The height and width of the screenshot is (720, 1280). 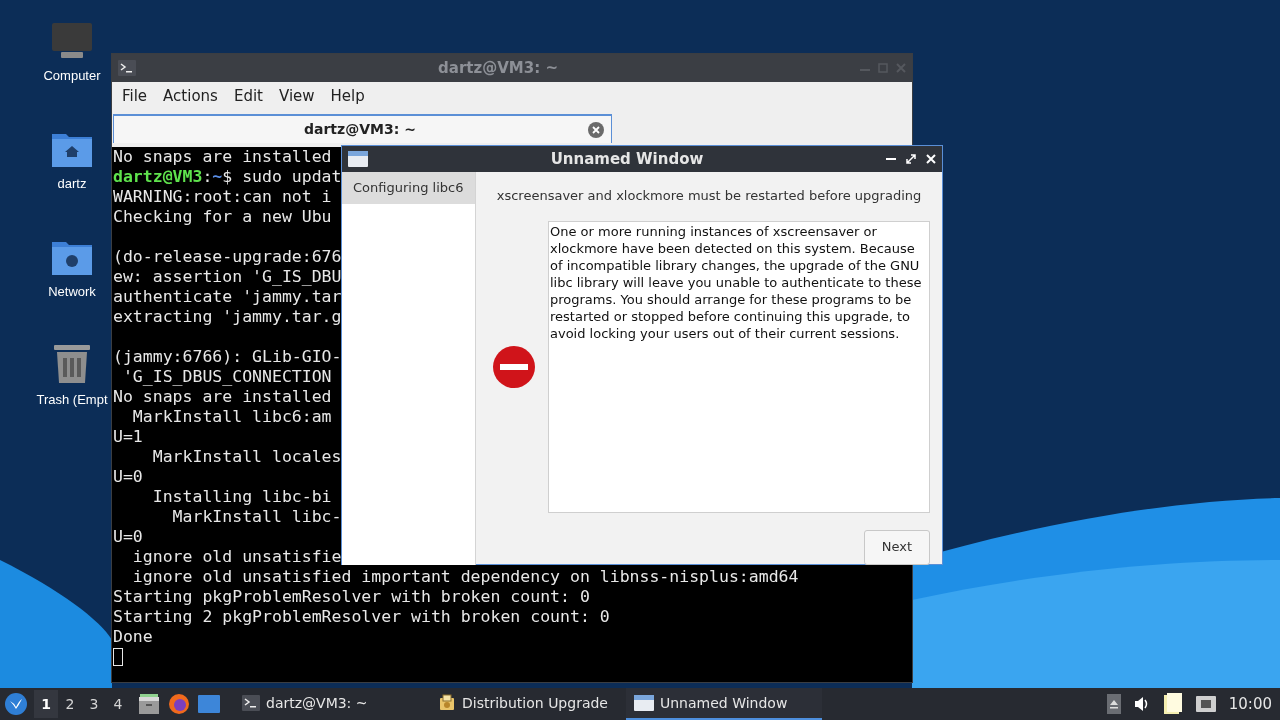 What do you see at coordinates (1113, 704) in the screenshot?
I see `eject-icon` at bounding box center [1113, 704].